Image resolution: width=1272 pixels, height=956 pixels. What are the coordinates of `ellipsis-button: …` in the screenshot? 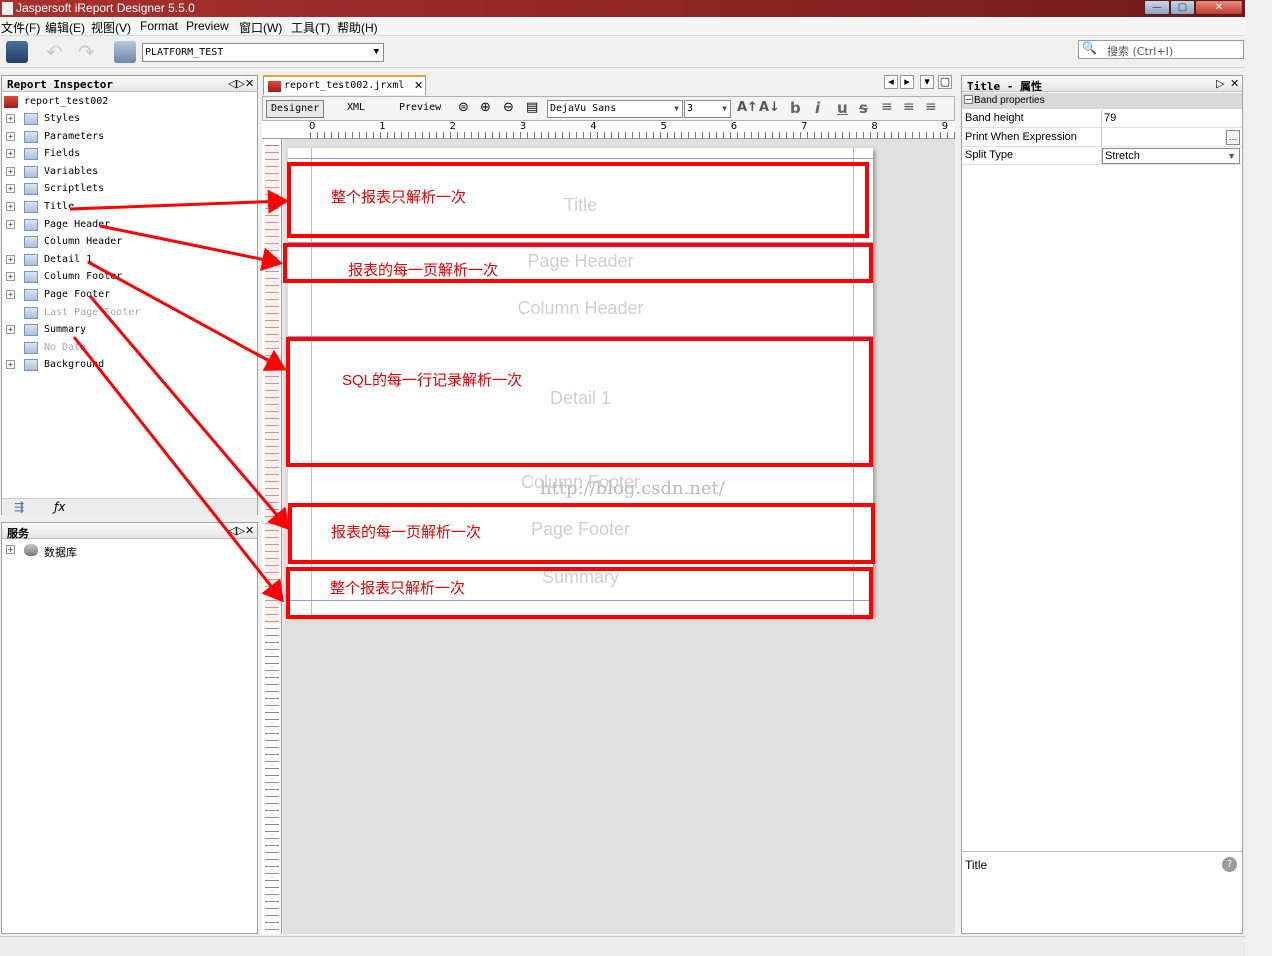 It's located at (1233, 137).